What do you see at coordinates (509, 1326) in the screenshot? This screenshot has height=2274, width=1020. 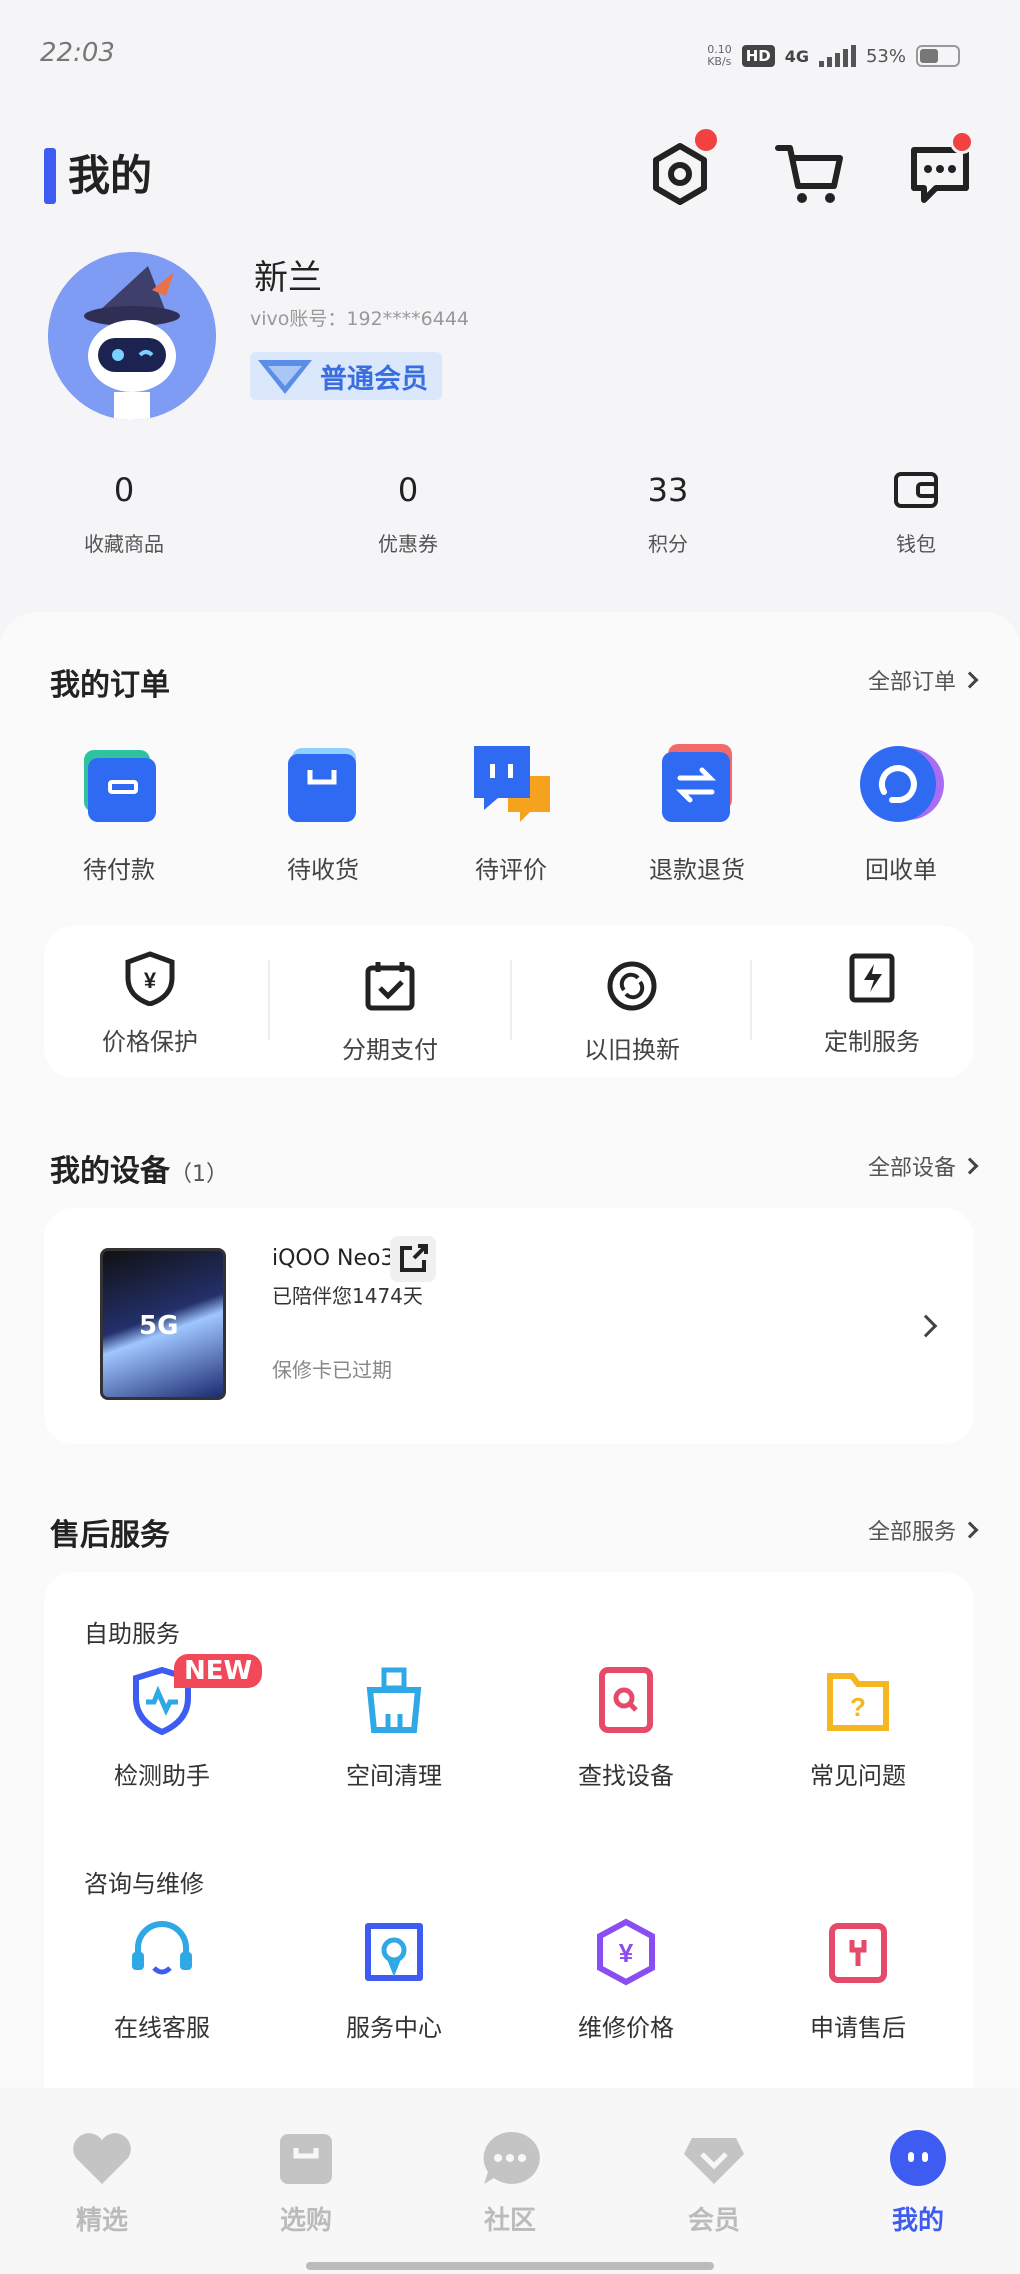 I see `device-card: 5G iQOO Neo3 已陪伴您1474天 保修卡已过期` at bounding box center [509, 1326].